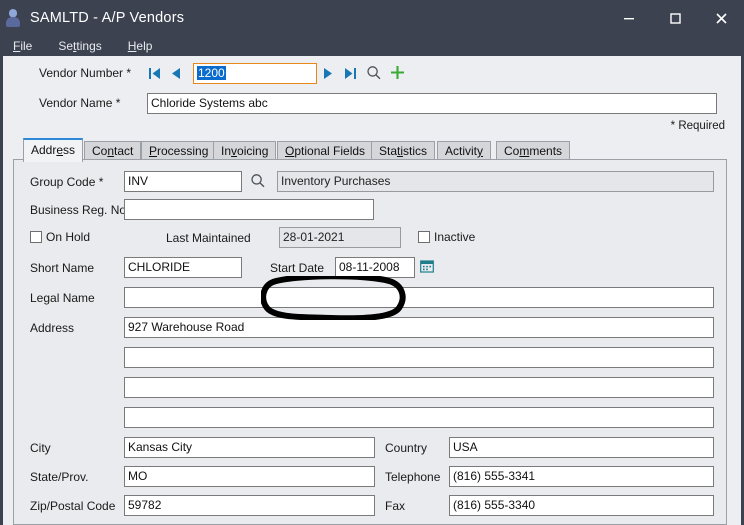 The height and width of the screenshot is (525, 744). What do you see at coordinates (397, 72) in the screenshot?
I see `new-record-plus-icon` at bounding box center [397, 72].